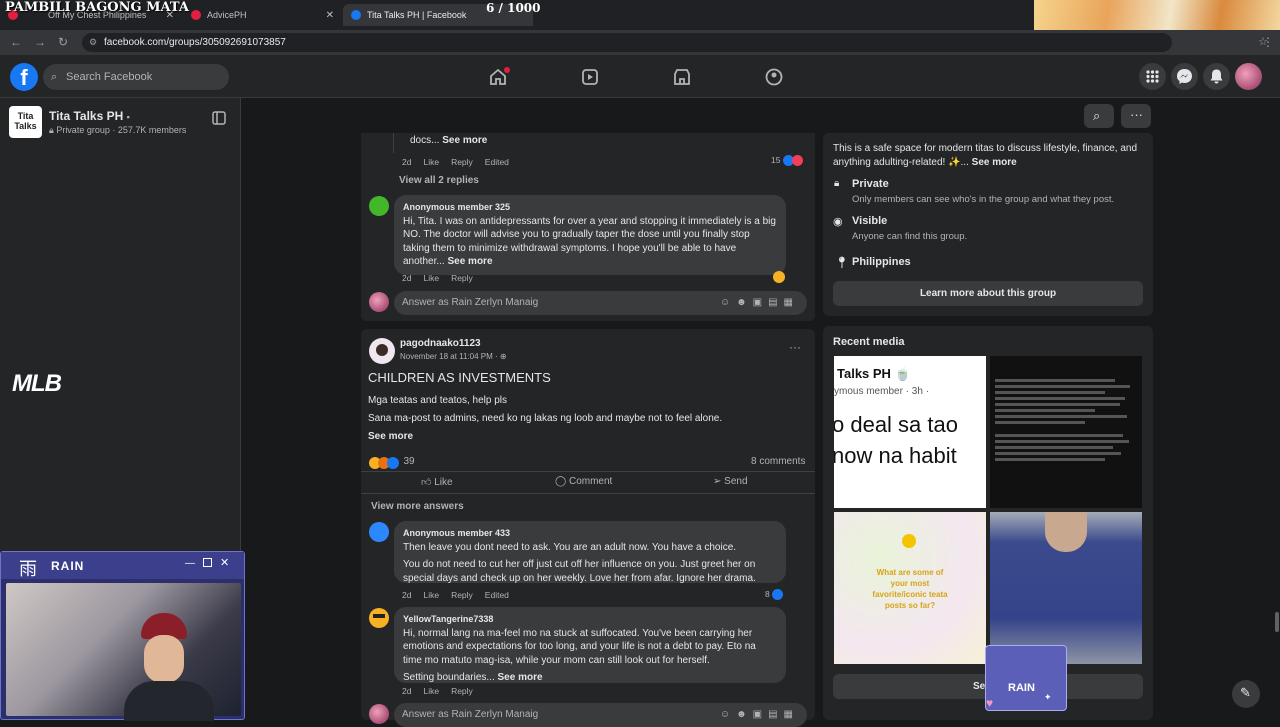 This screenshot has height=727, width=1280. Describe the element at coordinates (1277, 622) in the screenshot. I see `scrollbar-thumb` at that location.